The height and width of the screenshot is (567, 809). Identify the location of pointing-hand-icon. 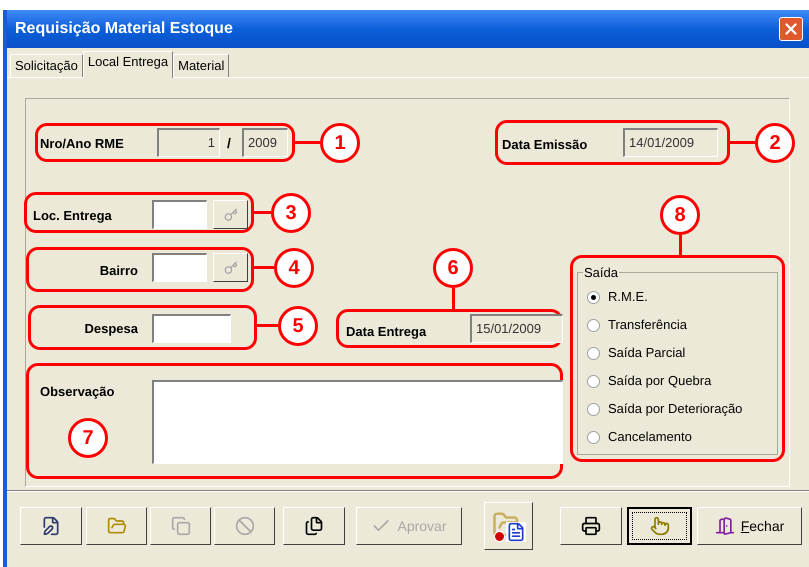
(660, 526).